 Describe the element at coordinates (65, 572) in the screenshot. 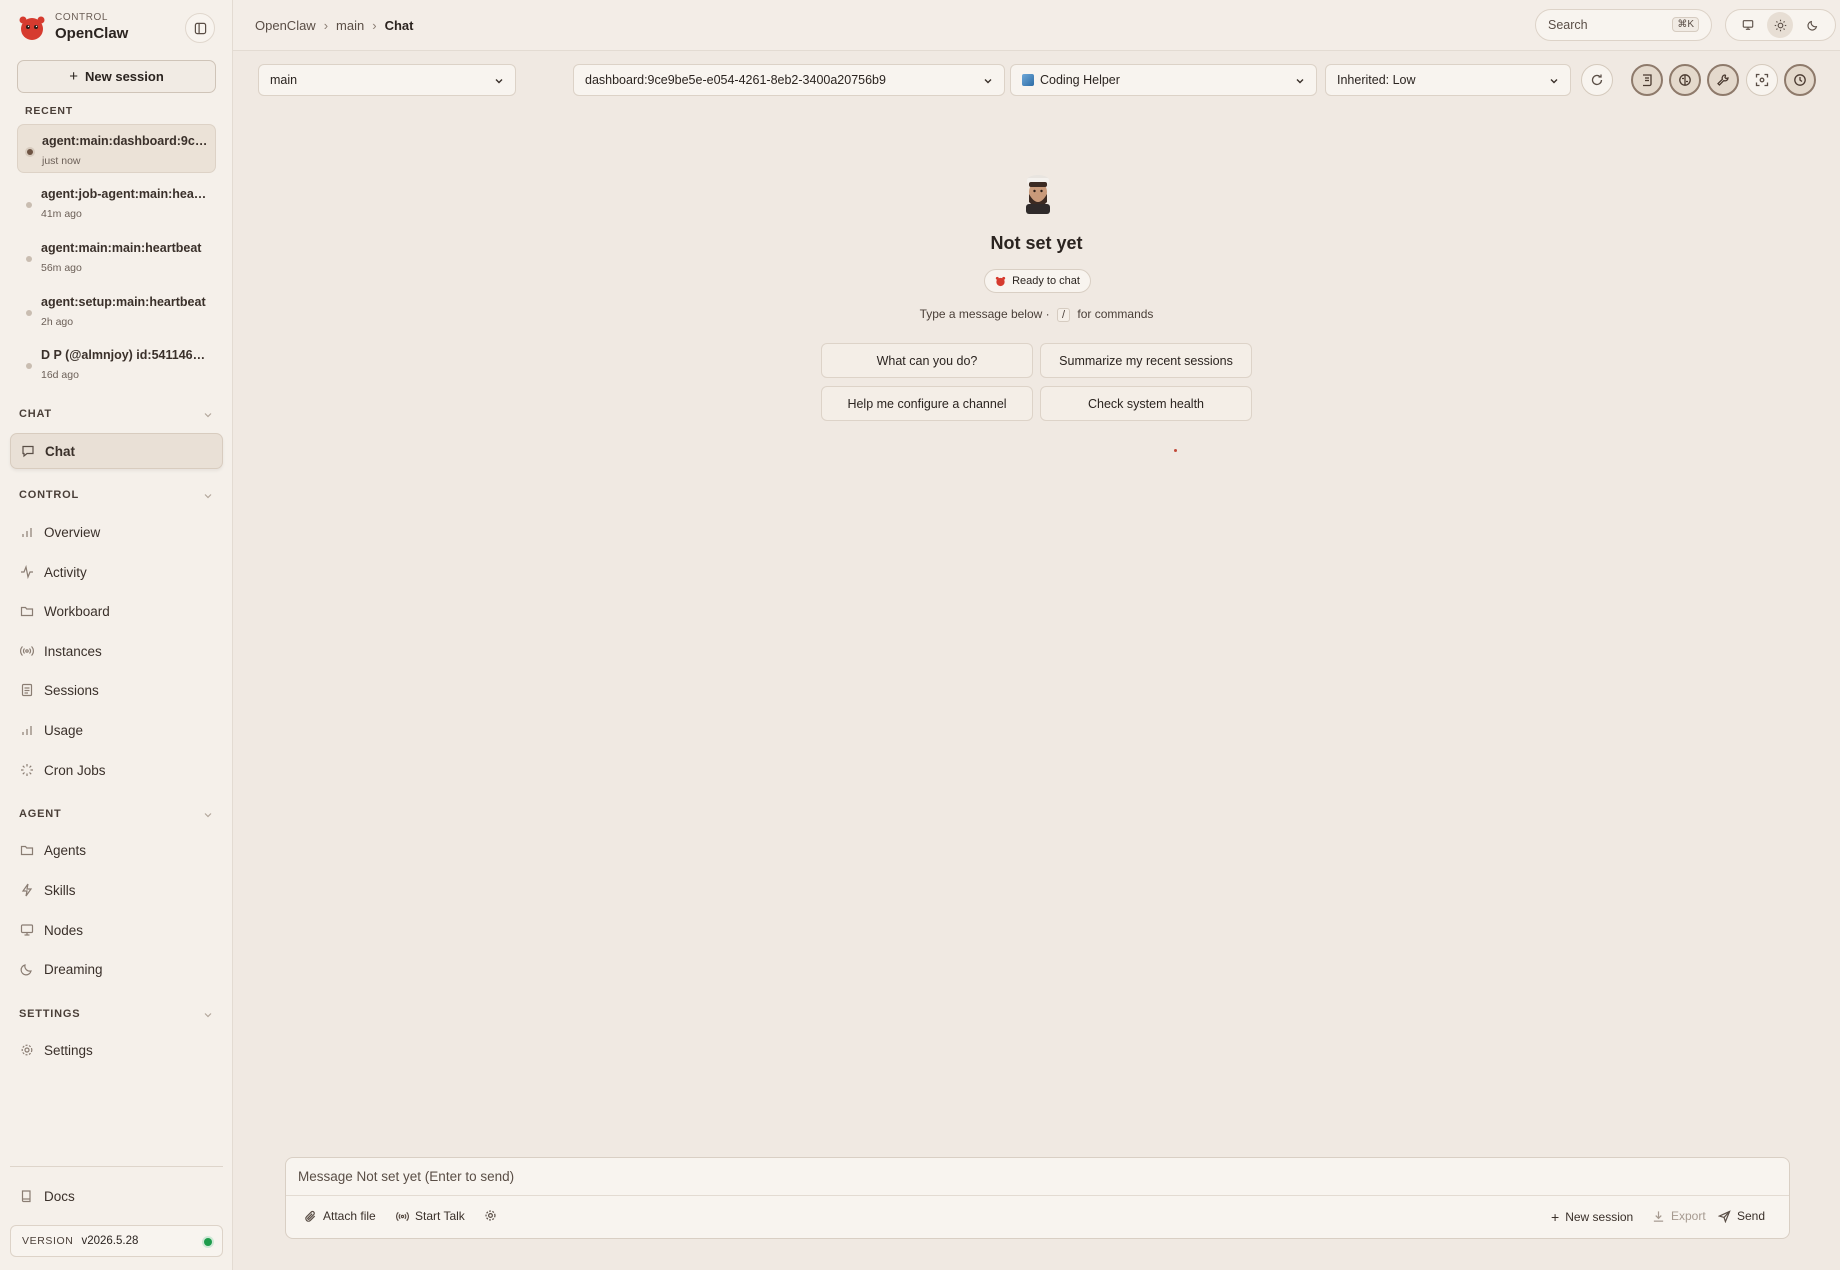

I see `sidebar-item-label: Activity` at that location.